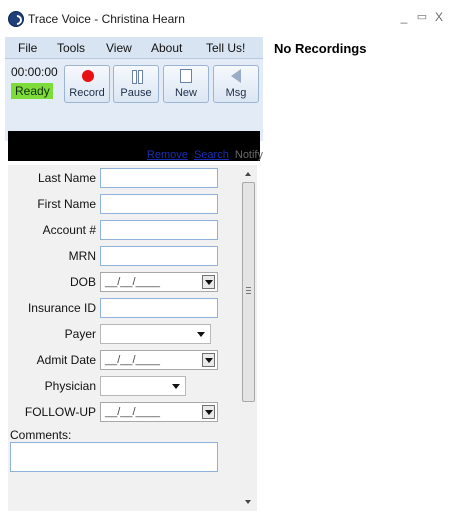  Describe the element at coordinates (41, 435) in the screenshot. I see `comments-label: Comments:` at that location.